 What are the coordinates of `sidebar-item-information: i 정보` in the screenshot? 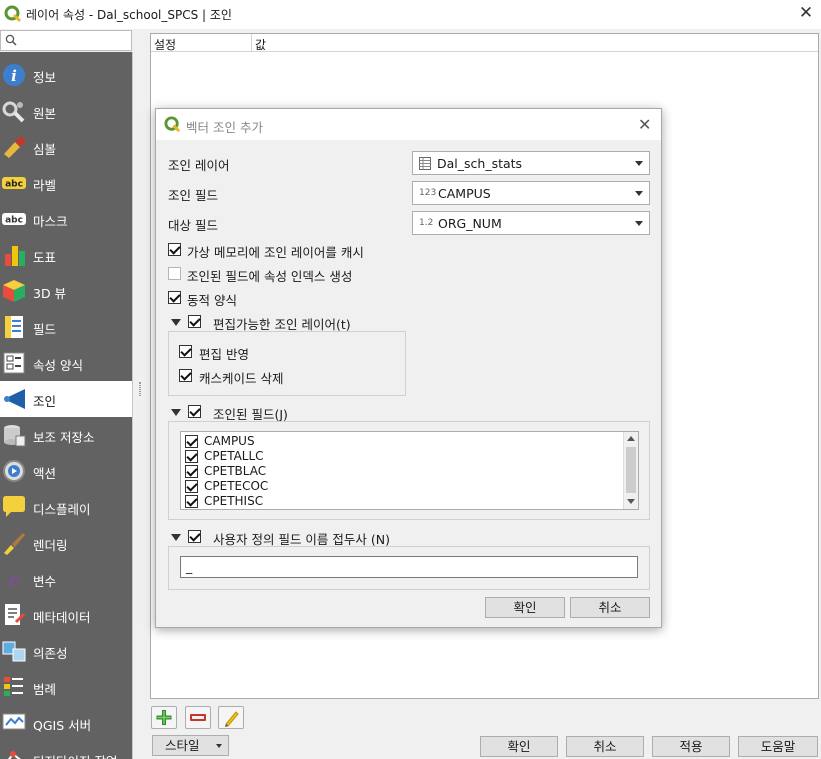 It's located at (66, 75).